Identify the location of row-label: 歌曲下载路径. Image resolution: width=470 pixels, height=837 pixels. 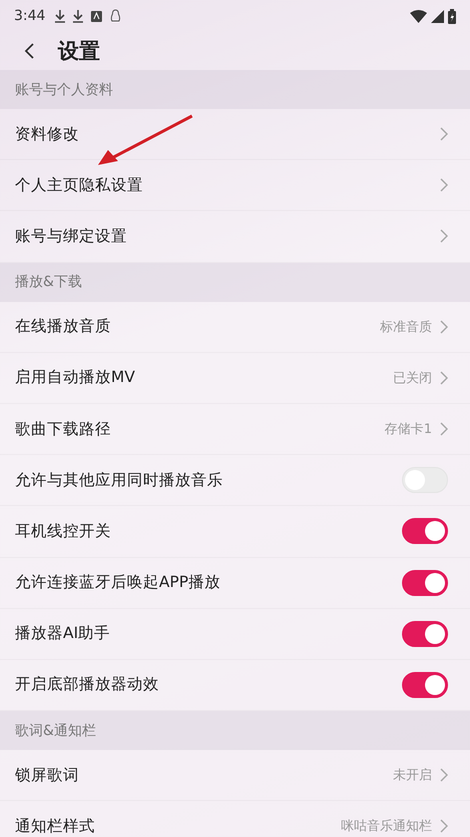
(63, 429).